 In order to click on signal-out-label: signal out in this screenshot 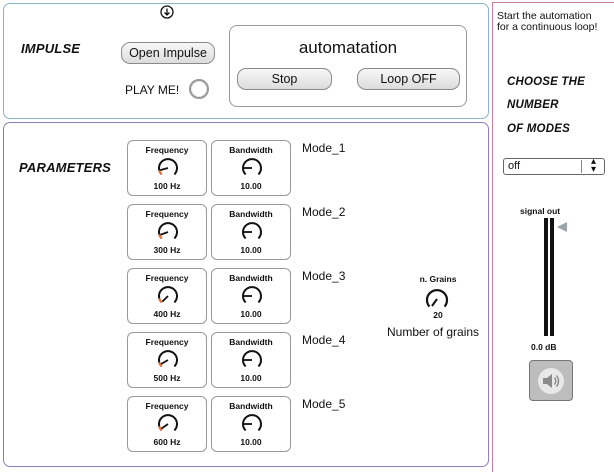, I will do `click(540, 211)`.